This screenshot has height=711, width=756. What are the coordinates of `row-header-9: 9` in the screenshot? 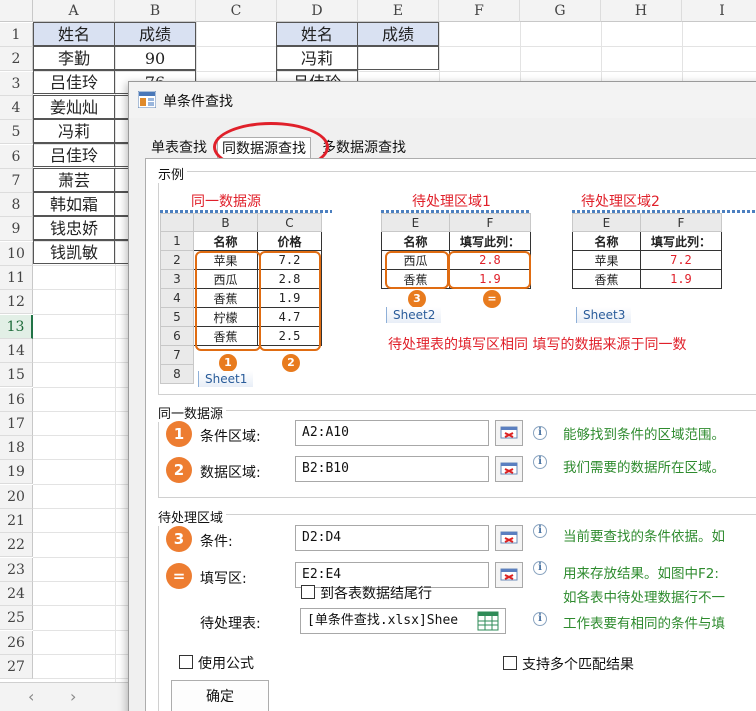 It's located at (16, 229).